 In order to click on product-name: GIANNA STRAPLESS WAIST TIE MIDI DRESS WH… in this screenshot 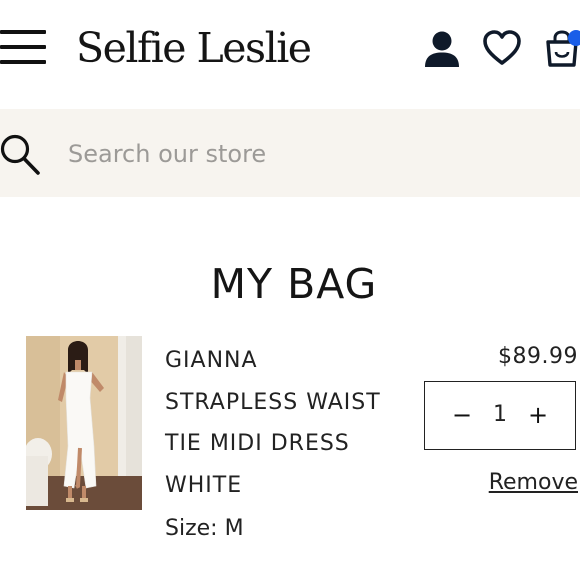, I will do `click(290, 423)`.